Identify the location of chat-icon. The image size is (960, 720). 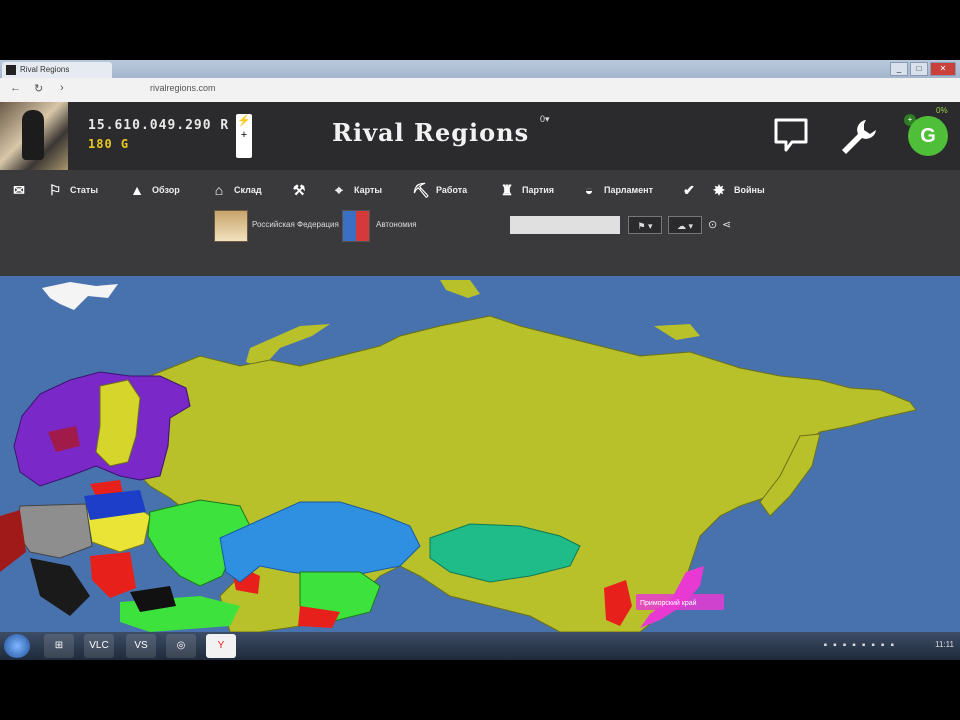
(791, 136).